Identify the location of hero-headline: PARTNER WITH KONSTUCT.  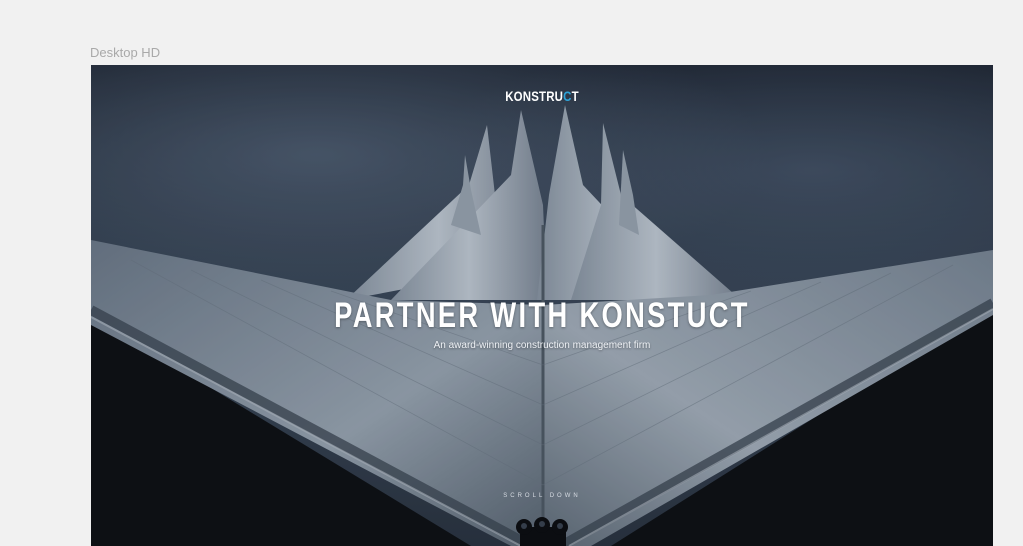
(542, 315).